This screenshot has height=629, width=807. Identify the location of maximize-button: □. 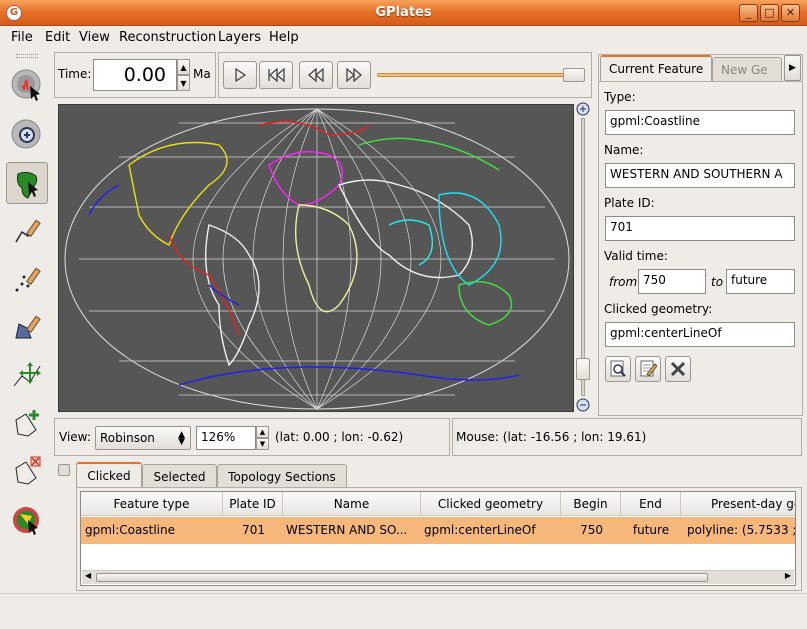
(769, 13).